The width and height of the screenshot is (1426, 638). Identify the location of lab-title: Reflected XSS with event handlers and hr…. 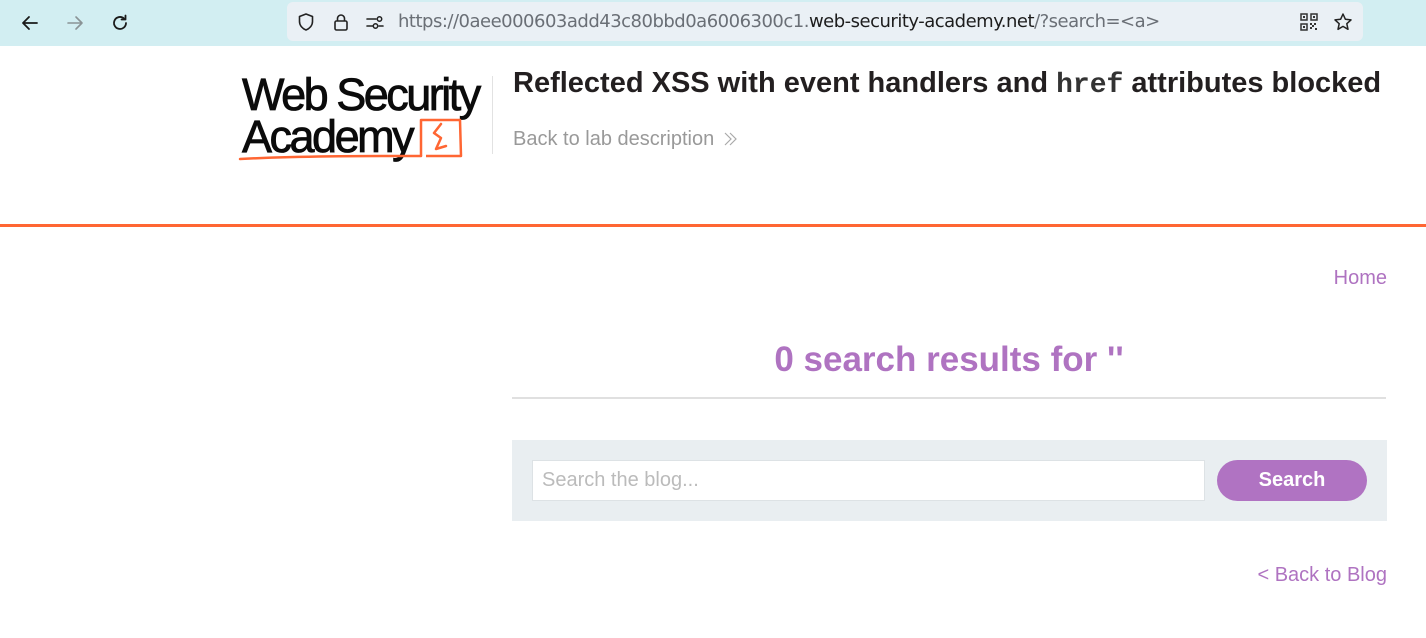
(947, 84).